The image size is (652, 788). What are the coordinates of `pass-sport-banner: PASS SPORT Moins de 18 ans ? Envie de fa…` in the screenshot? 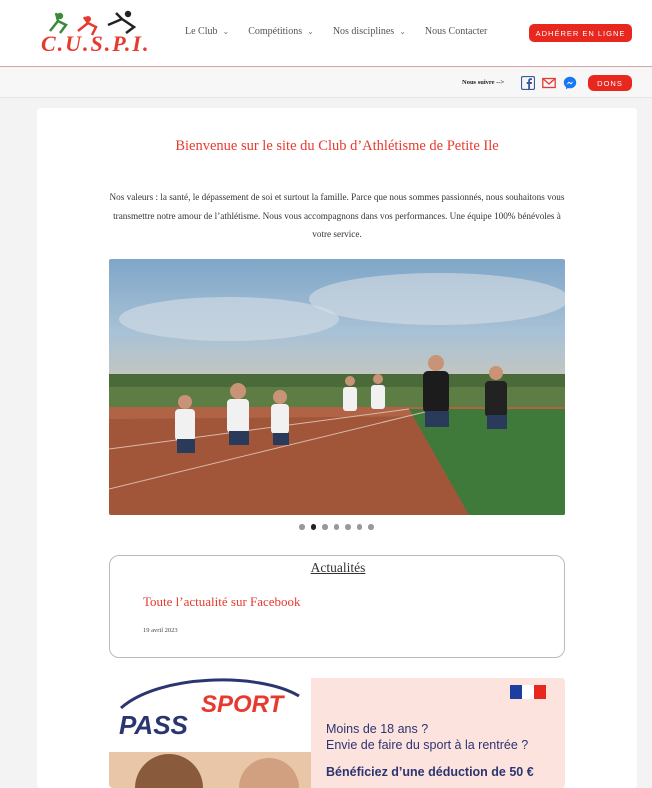 It's located at (337, 733).